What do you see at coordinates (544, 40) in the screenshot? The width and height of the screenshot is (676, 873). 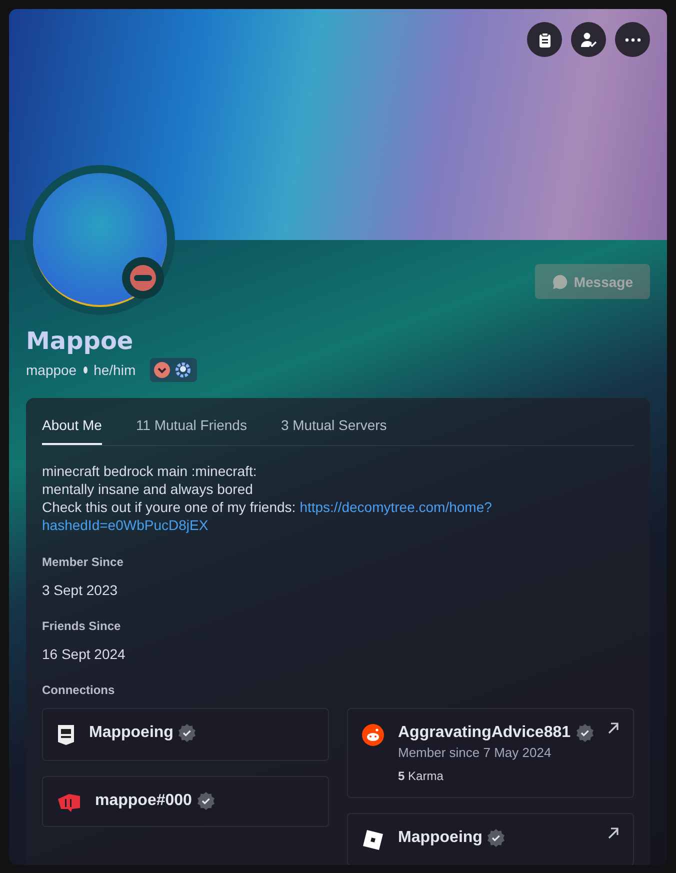 I see `clipboard-icon` at bounding box center [544, 40].